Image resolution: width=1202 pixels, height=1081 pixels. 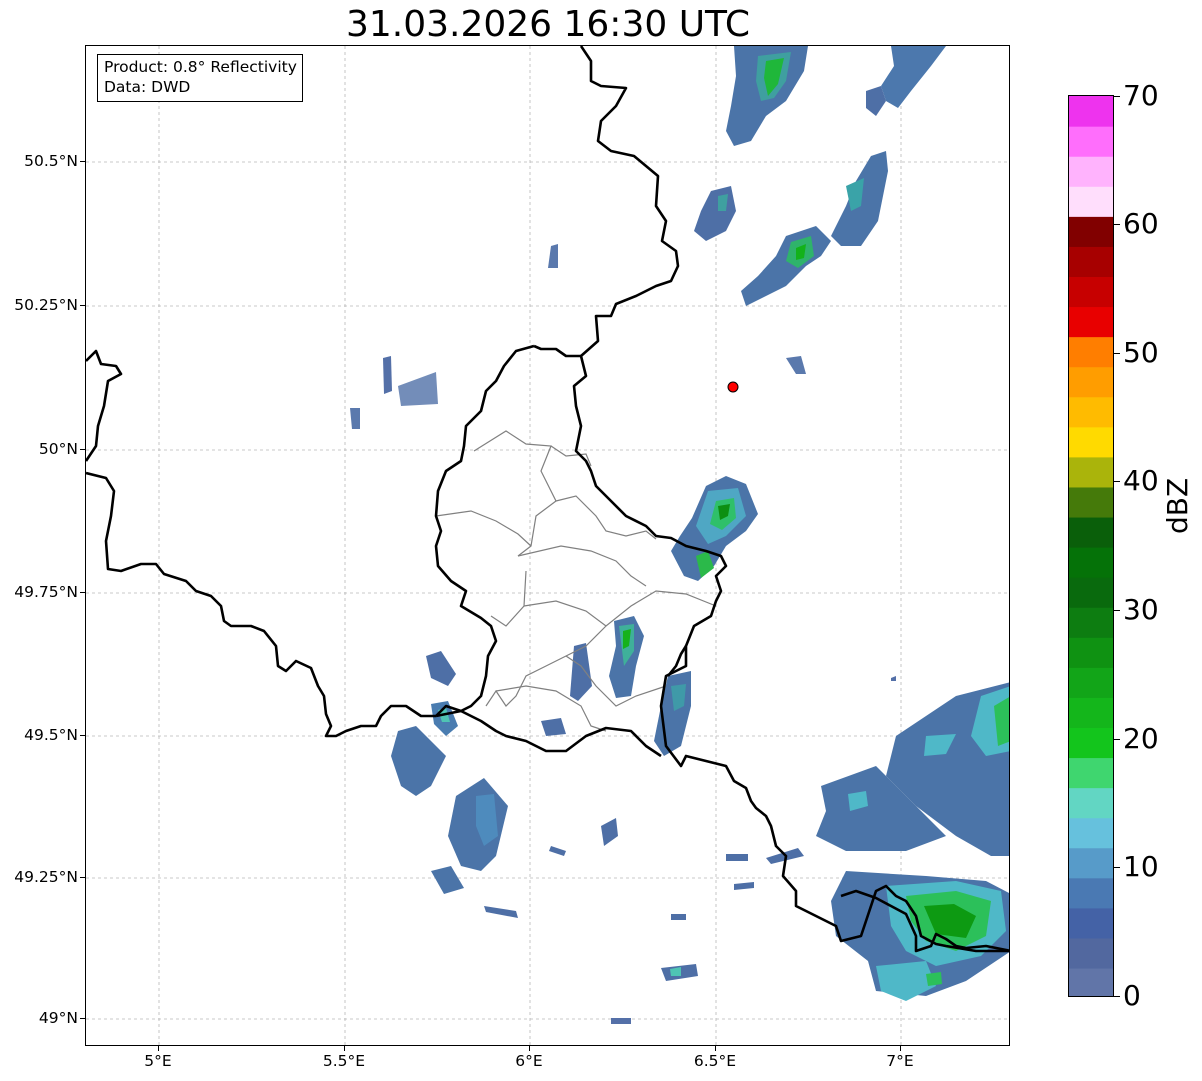 I want to click on product-label: Product: 0.8° Reflectivity, so click(x=200, y=67).